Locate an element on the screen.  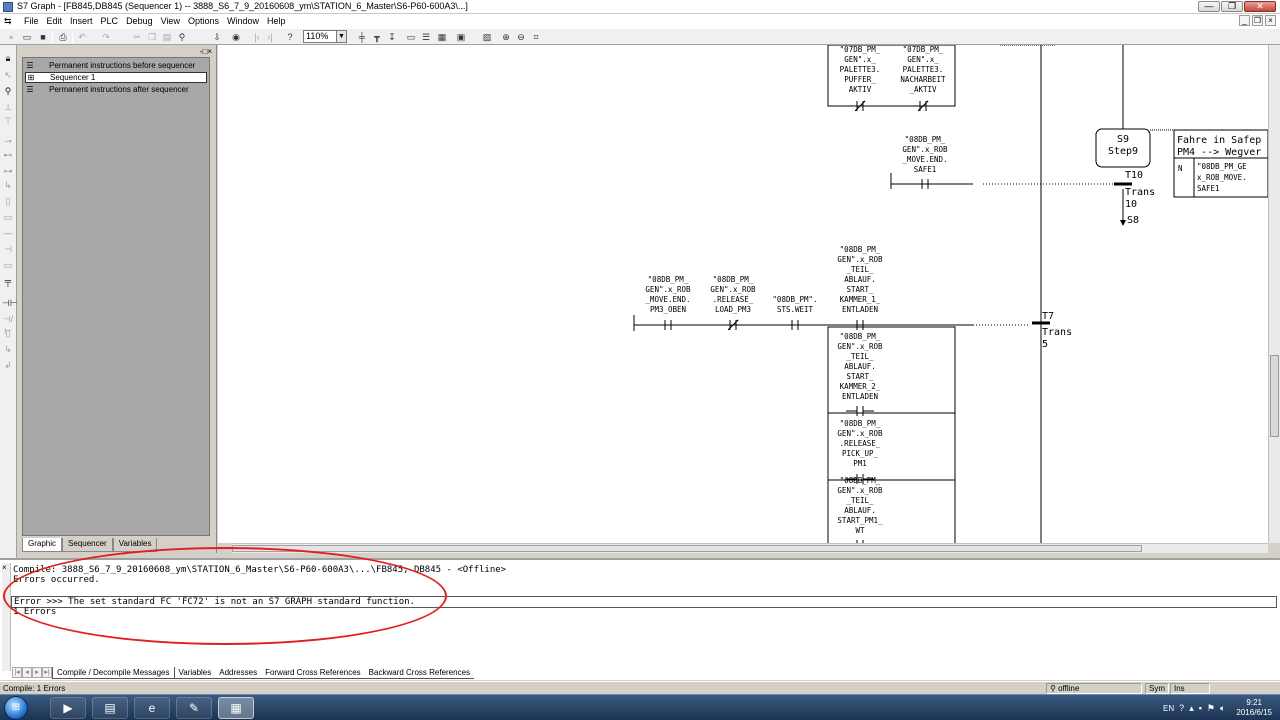
tray-expand-icon: ▴ is located at coordinates (1191, 708).